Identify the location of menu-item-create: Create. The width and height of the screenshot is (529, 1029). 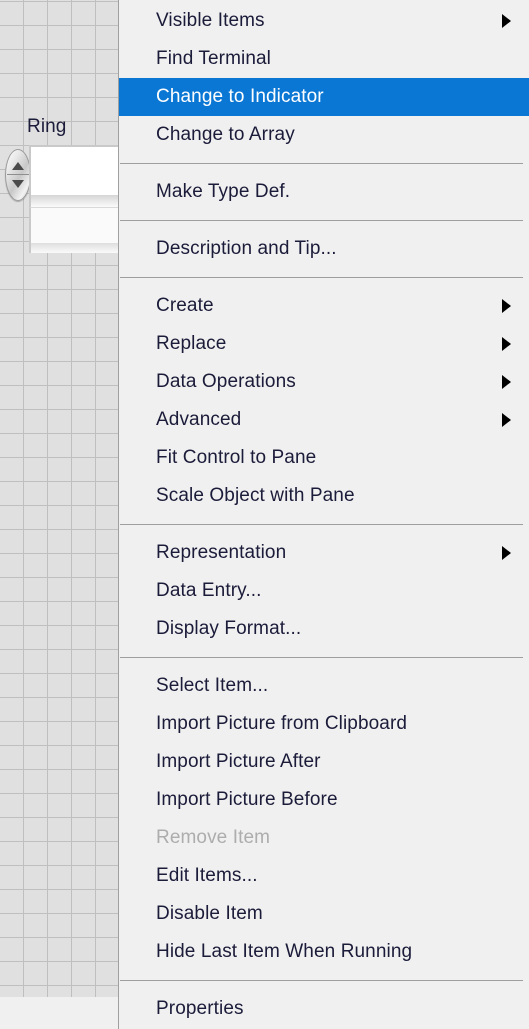
(324, 306).